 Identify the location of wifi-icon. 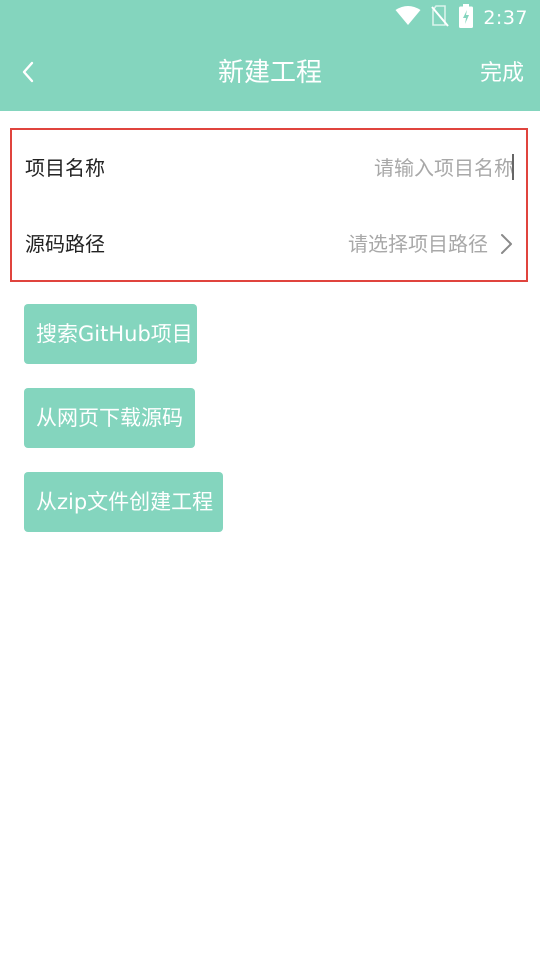
(408, 18).